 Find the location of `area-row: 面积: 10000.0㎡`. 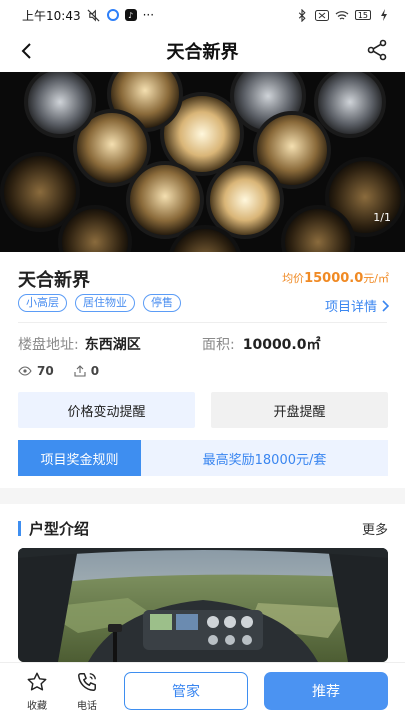

area-row: 面积: 10000.0㎡ is located at coordinates (261, 344).